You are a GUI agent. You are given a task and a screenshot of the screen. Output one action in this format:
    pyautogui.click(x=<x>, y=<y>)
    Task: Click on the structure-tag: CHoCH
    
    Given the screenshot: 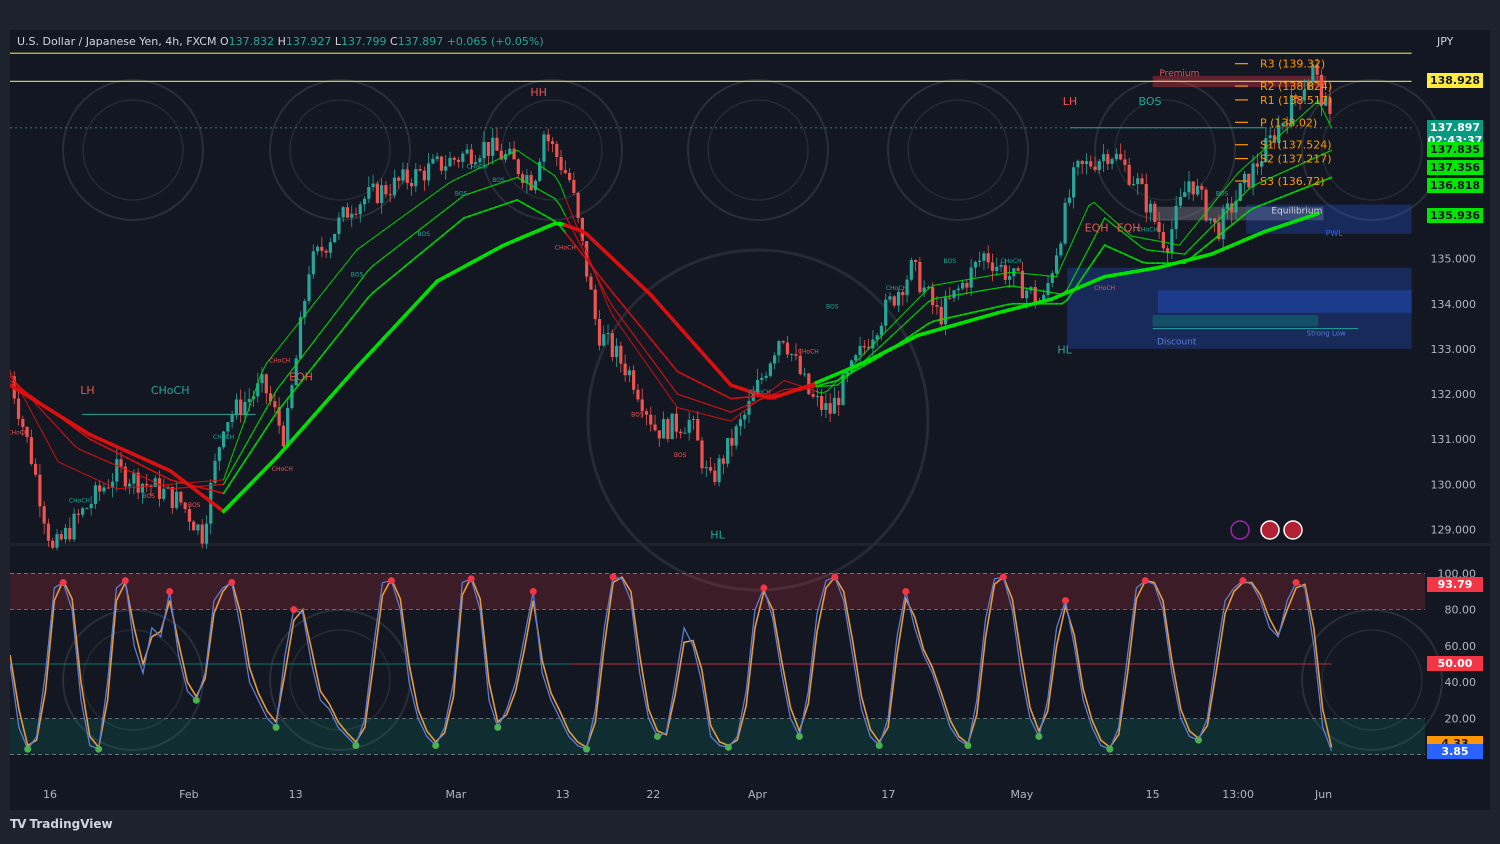 What is the action you would take?
    pyautogui.click(x=19, y=433)
    